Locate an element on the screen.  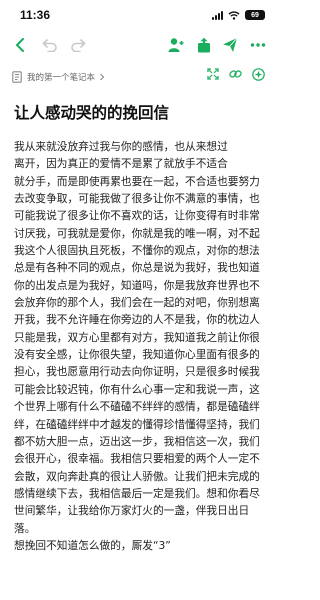
notebook-name: 我的第一个笔记本 is located at coordinates (61, 78).